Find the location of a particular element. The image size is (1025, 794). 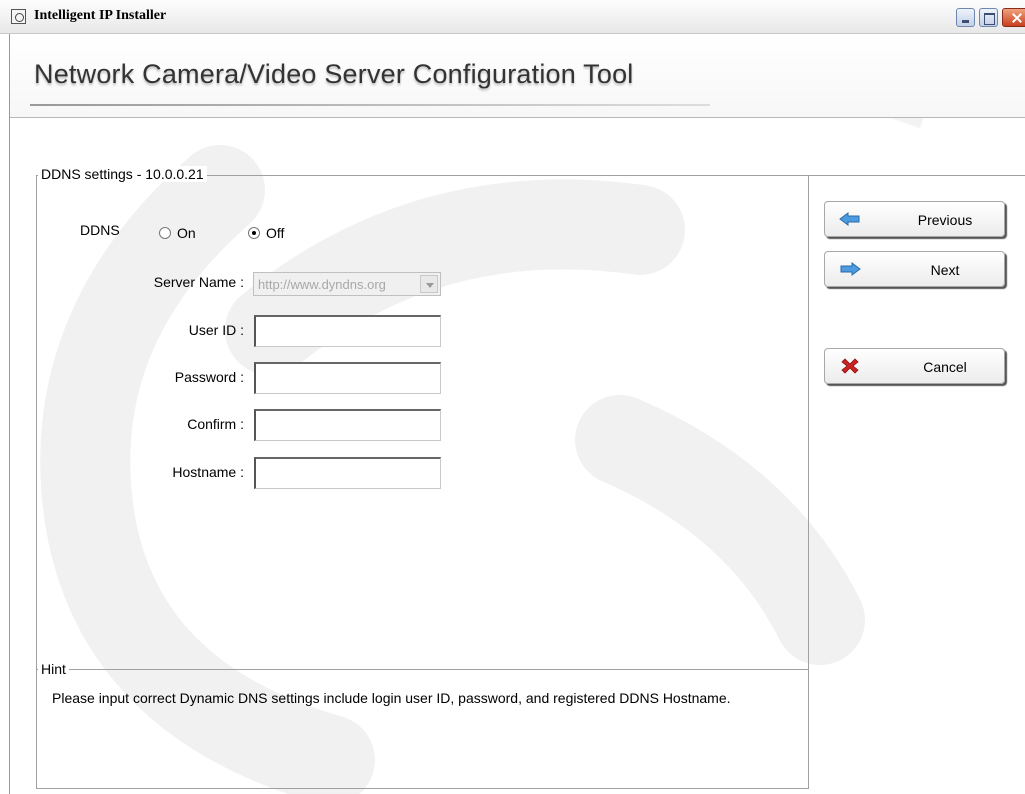

server-name-label: Server Name : is located at coordinates (198, 282).